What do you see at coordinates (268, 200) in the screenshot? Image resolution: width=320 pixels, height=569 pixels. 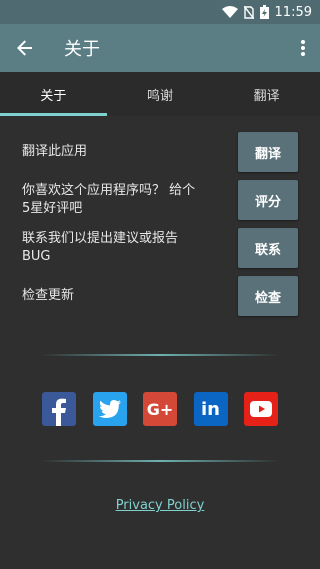 I see `rate-button: 评分` at bounding box center [268, 200].